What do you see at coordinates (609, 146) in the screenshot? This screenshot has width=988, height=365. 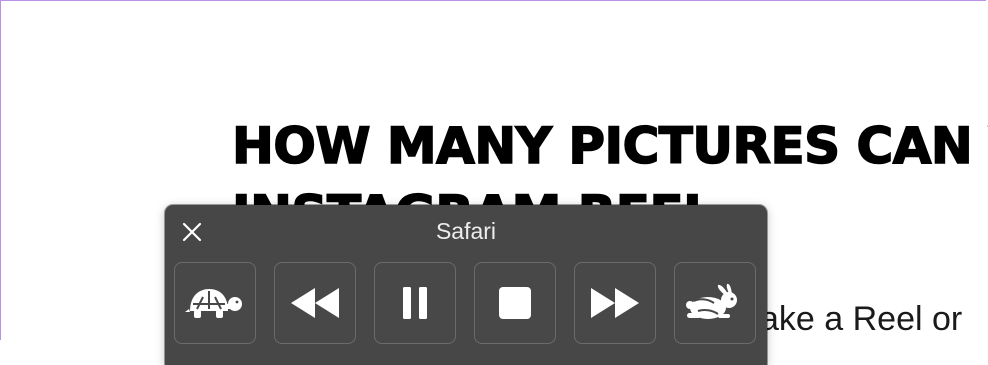 I see `heading-line-1: HOW MANY PICTURES CAN Y` at bounding box center [609, 146].